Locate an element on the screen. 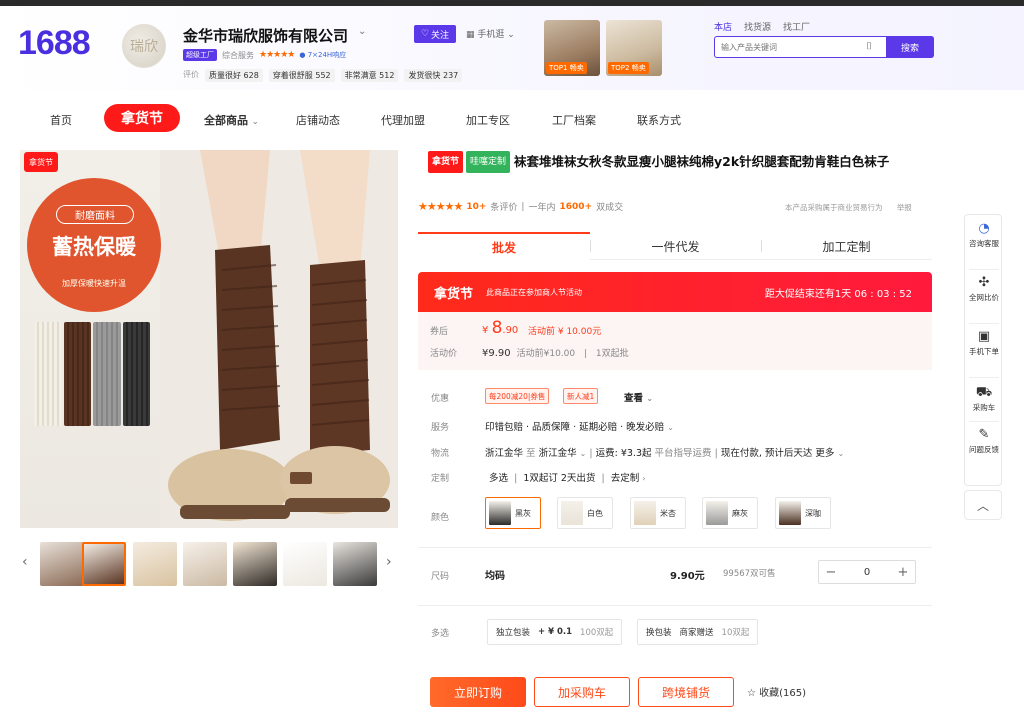 The width and height of the screenshot is (1024, 715). side-label: 问题反馈 is located at coordinates (984, 449).